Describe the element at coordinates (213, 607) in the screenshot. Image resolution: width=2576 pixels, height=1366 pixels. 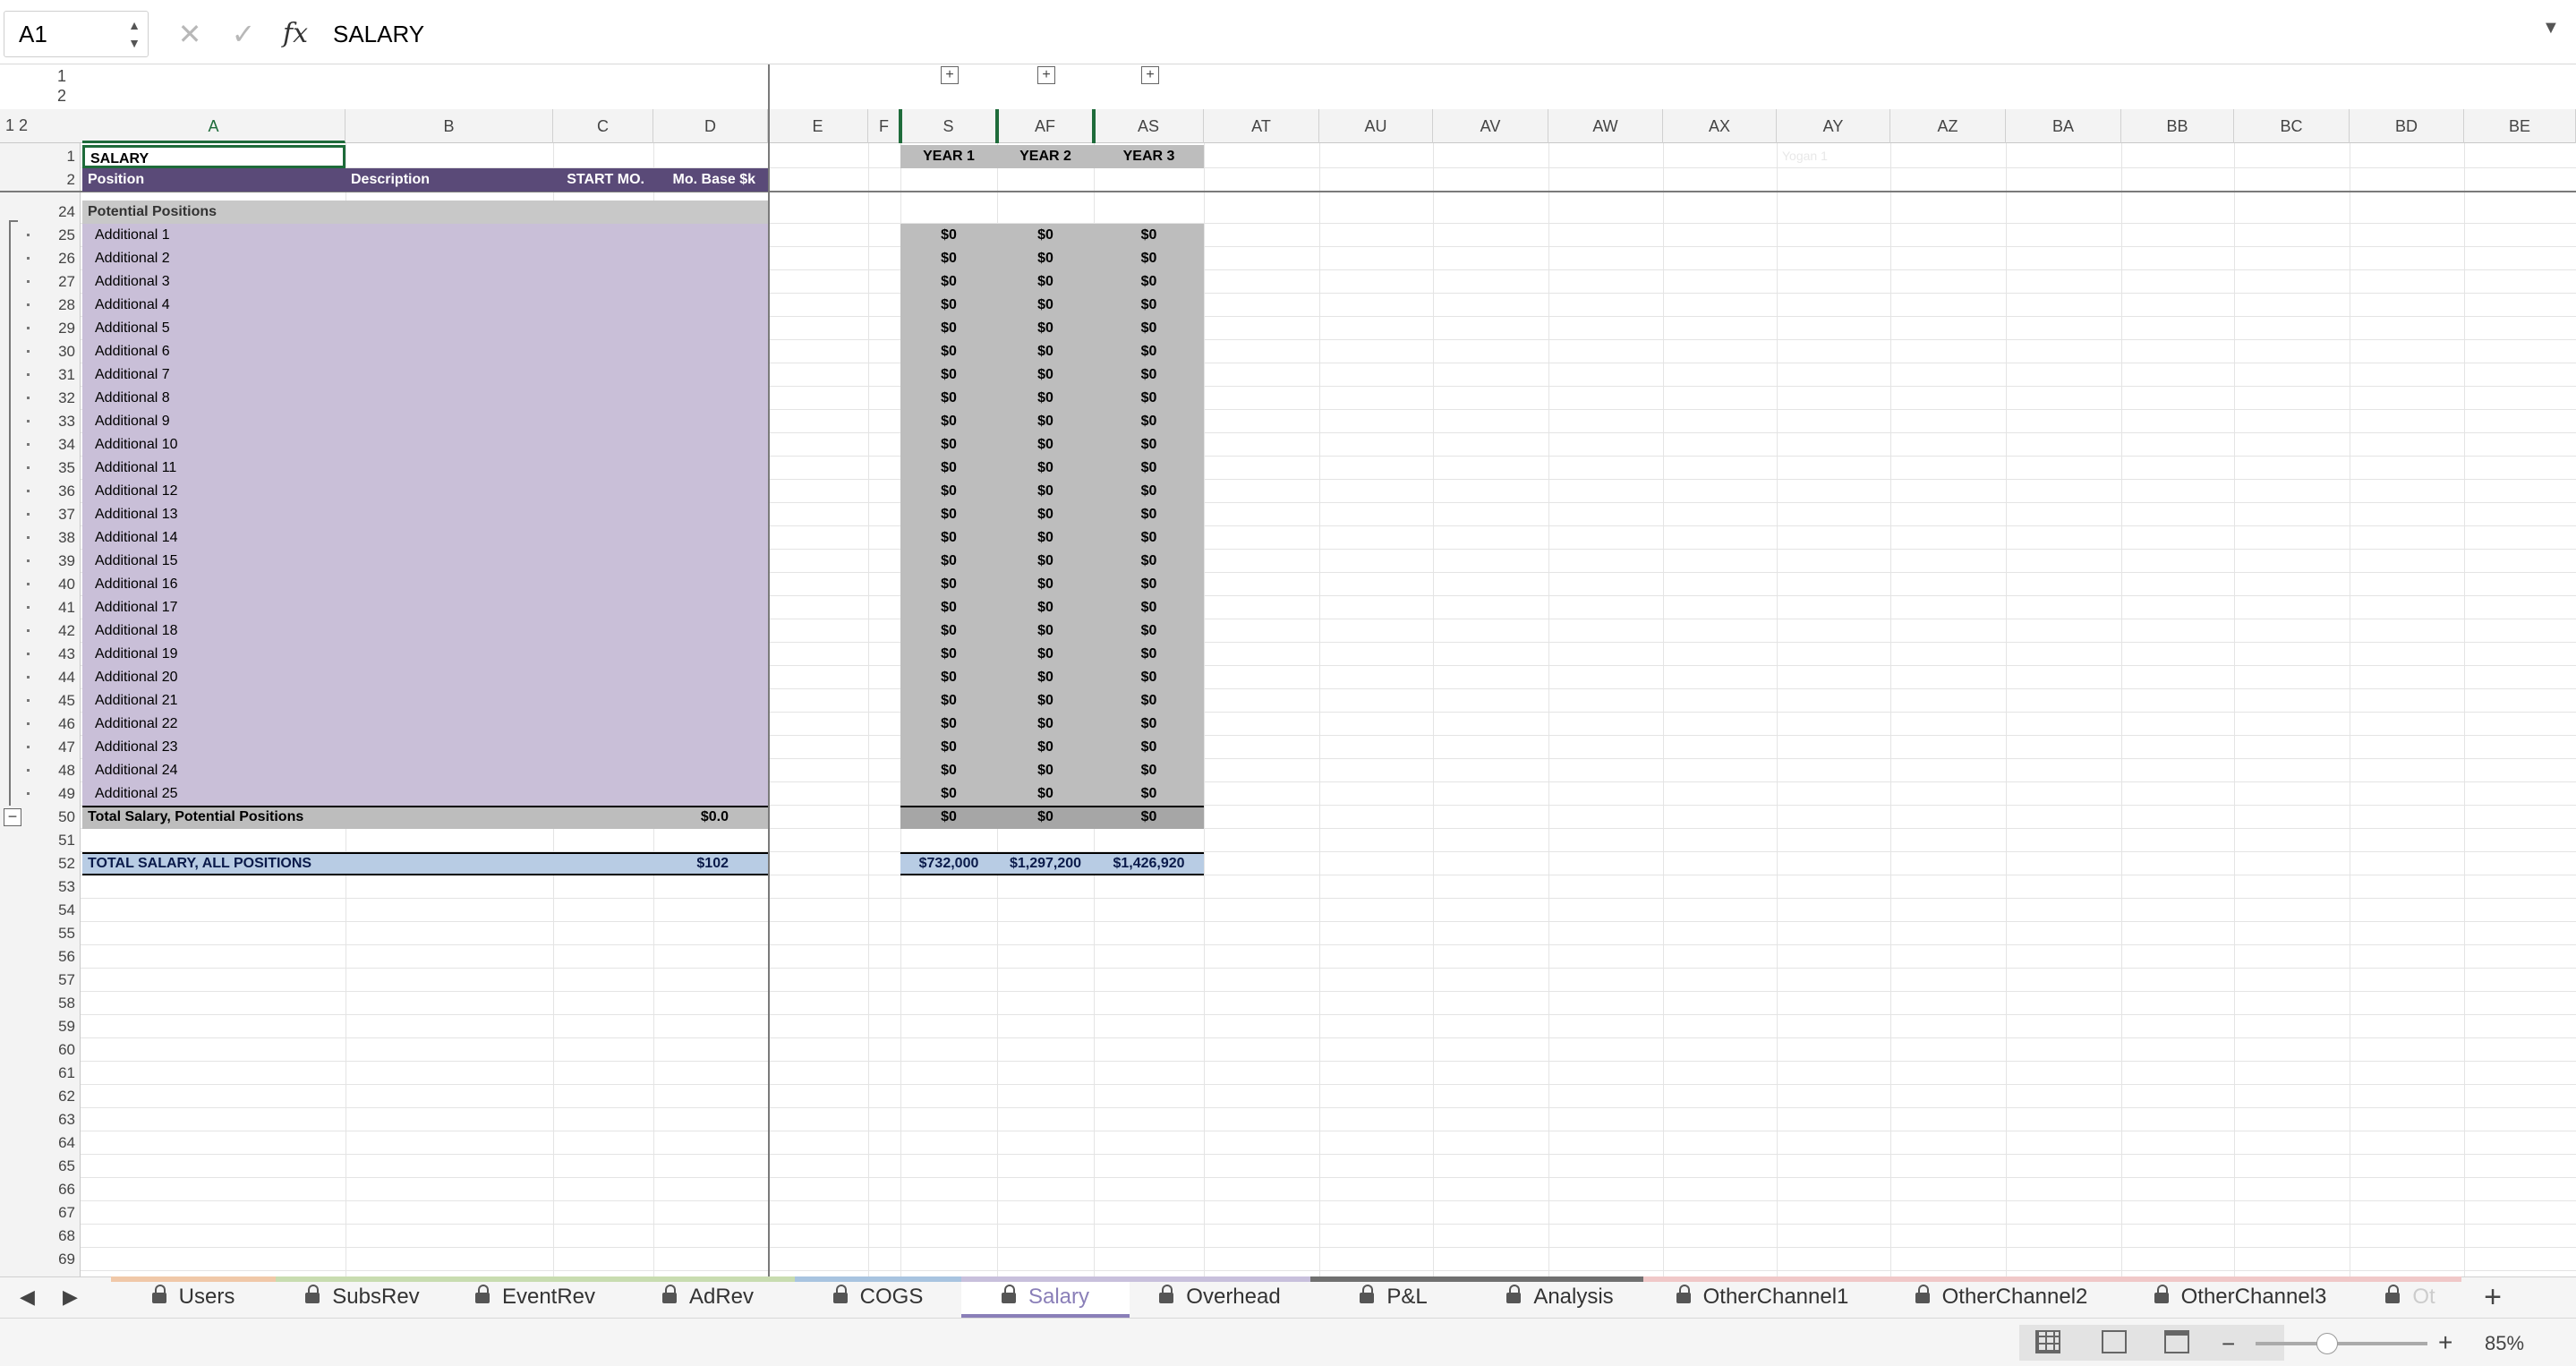
I see `position-label: Additional 17` at that location.